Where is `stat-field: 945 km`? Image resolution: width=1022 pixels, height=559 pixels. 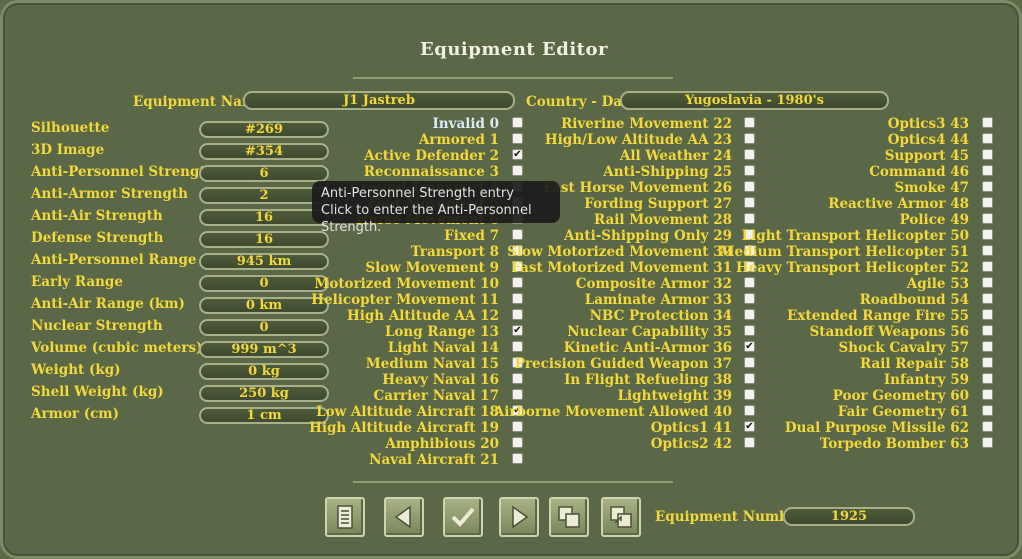
stat-field: 945 km is located at coordinates (264, 261).